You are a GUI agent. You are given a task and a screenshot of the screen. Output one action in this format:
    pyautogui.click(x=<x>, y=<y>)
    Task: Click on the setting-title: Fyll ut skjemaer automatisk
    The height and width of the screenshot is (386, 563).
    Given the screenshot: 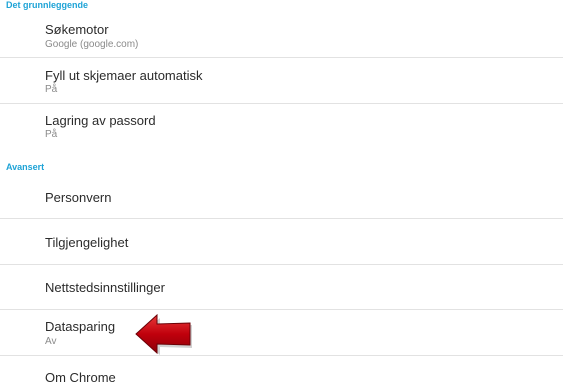 What is the action you would take?
    pyautogui.click(x=124, y=75)
    